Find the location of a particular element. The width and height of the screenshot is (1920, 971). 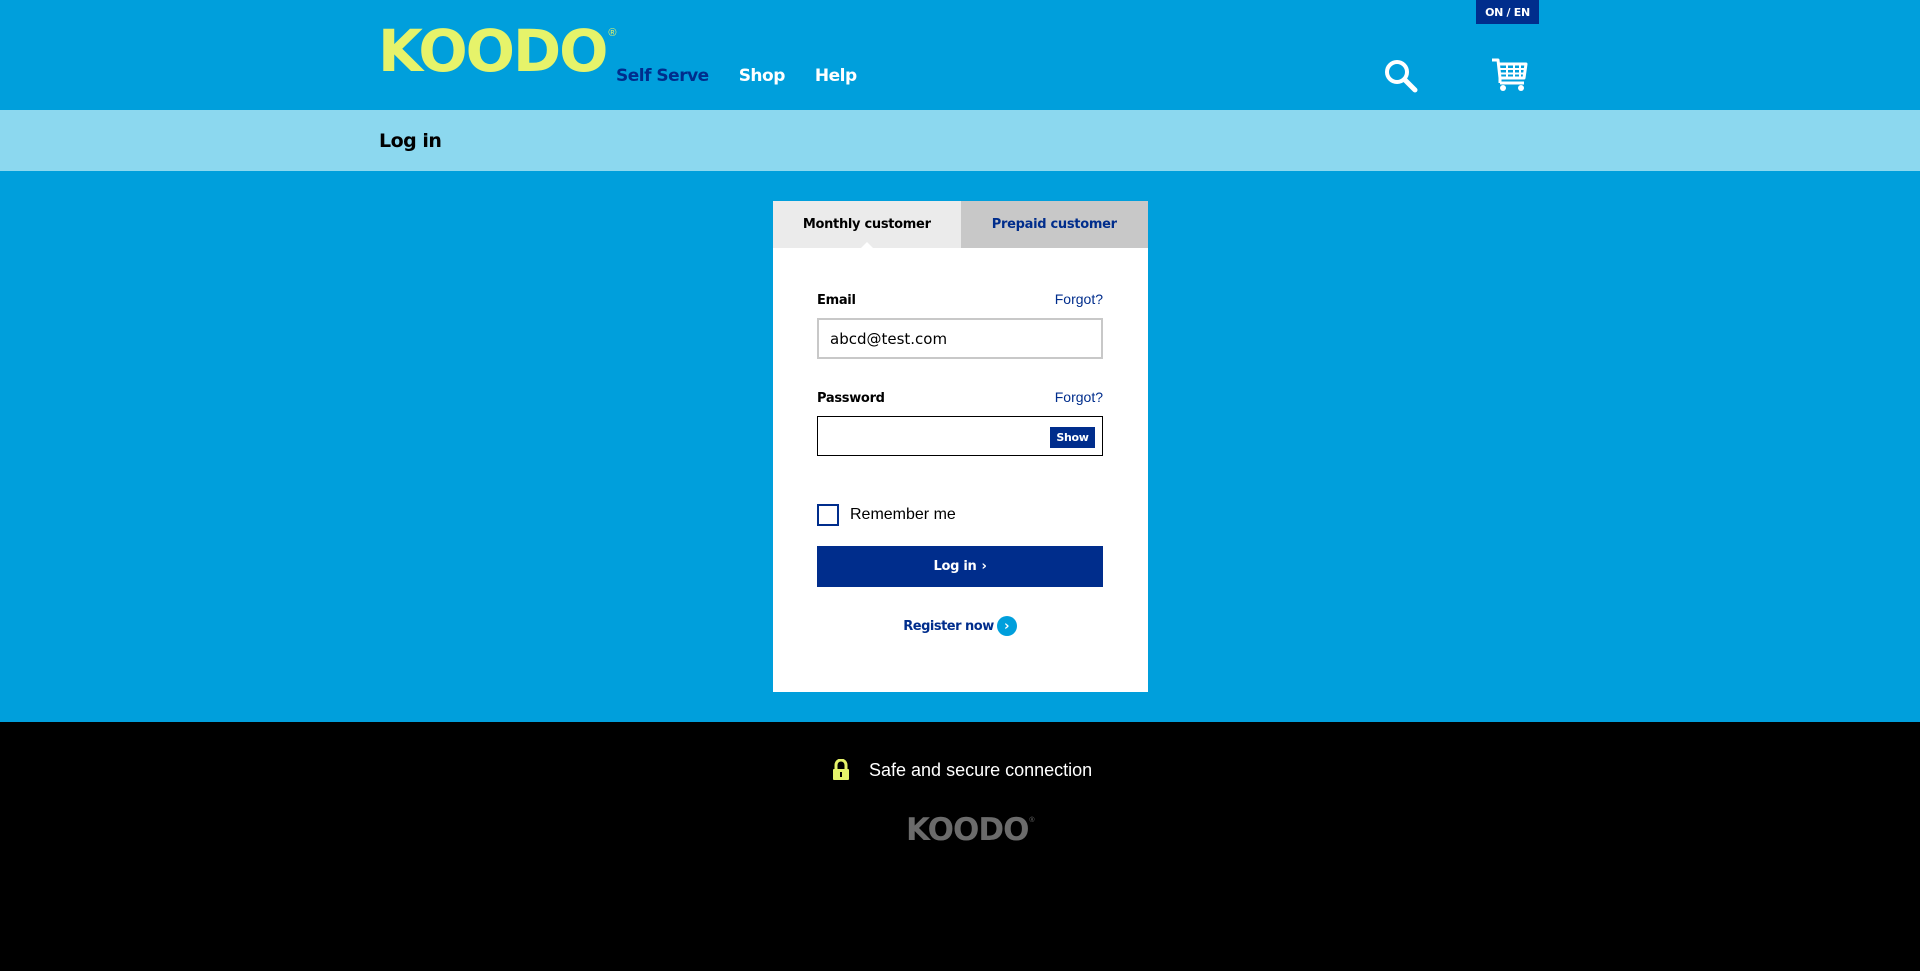

search-icon is located at coordinates (1401, 76).